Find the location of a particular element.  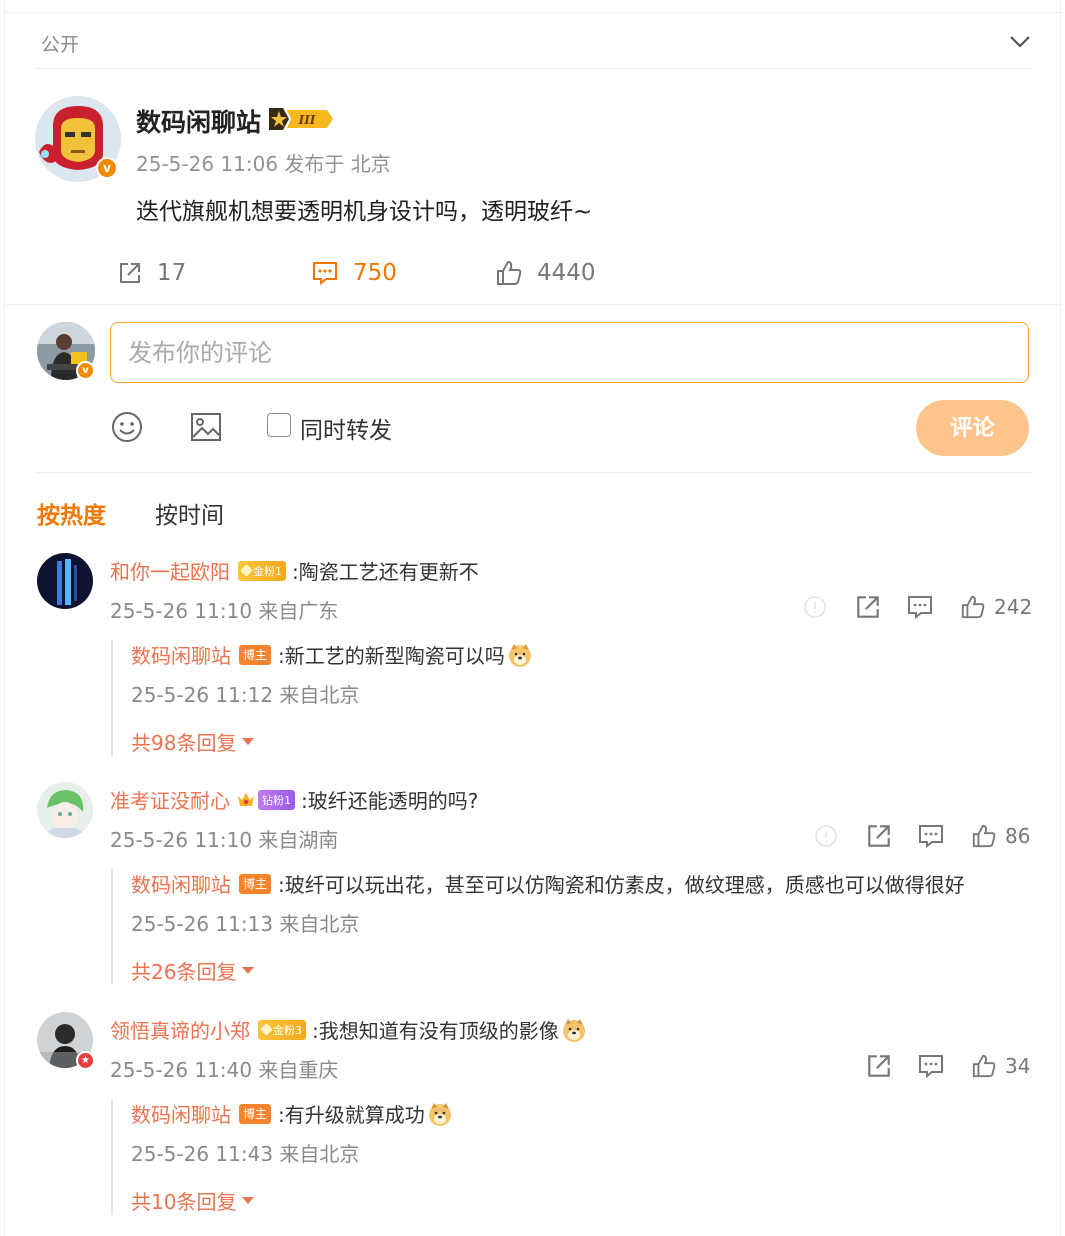

comment-count: 750 is located at coordinates (375, 273).